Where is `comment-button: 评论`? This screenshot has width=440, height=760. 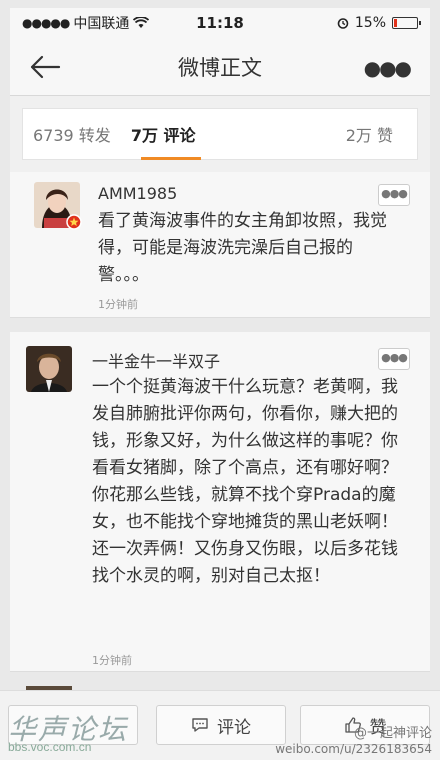 comment-button: 评论 is located at coordinates (221, 725).